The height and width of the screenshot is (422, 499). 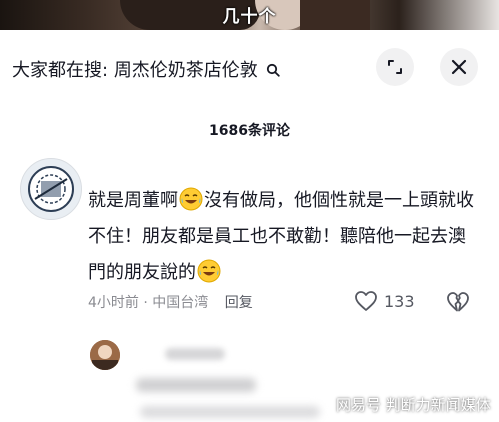 I want to click on heart-icon, so click(x=366, y=301).